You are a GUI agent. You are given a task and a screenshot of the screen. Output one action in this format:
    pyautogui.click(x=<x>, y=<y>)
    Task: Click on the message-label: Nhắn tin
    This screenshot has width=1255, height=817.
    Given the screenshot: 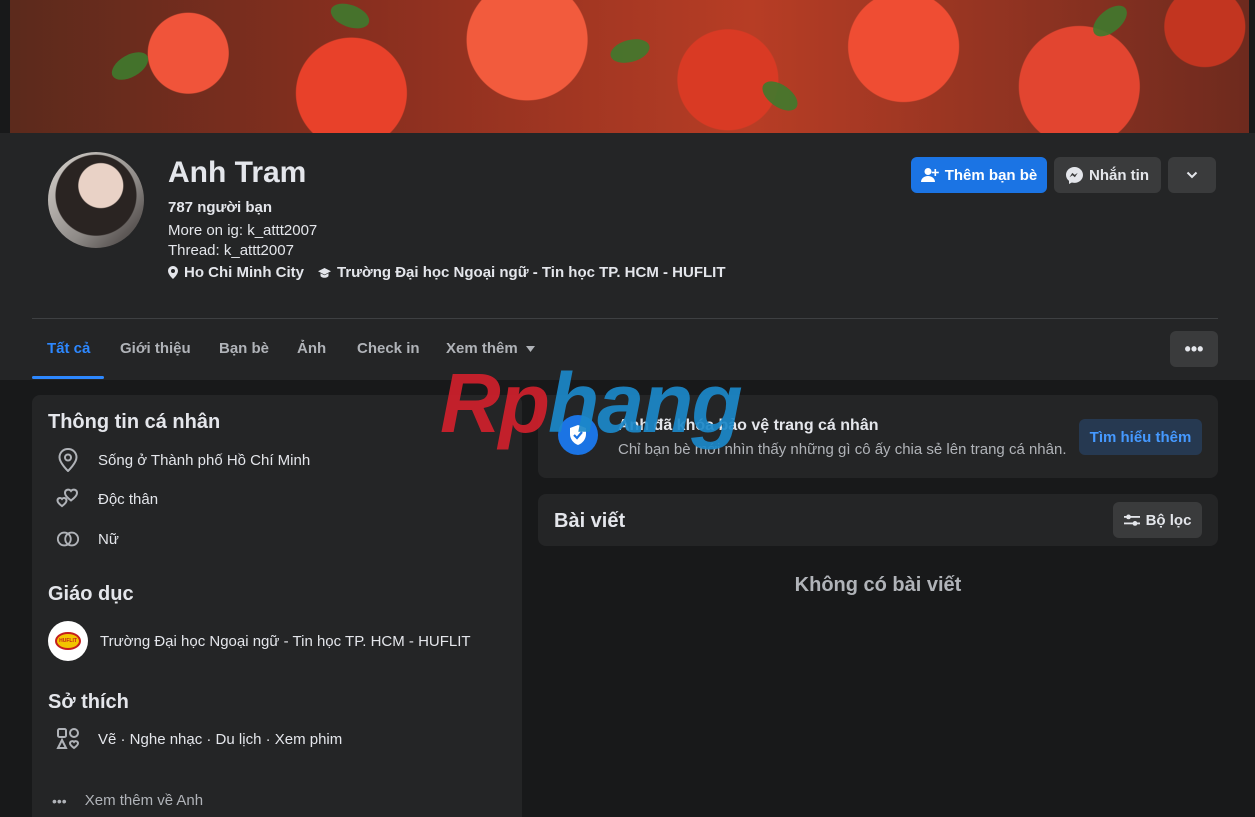 What is the action you would take?
    pyautogui.click(x=1119, y=175)
    